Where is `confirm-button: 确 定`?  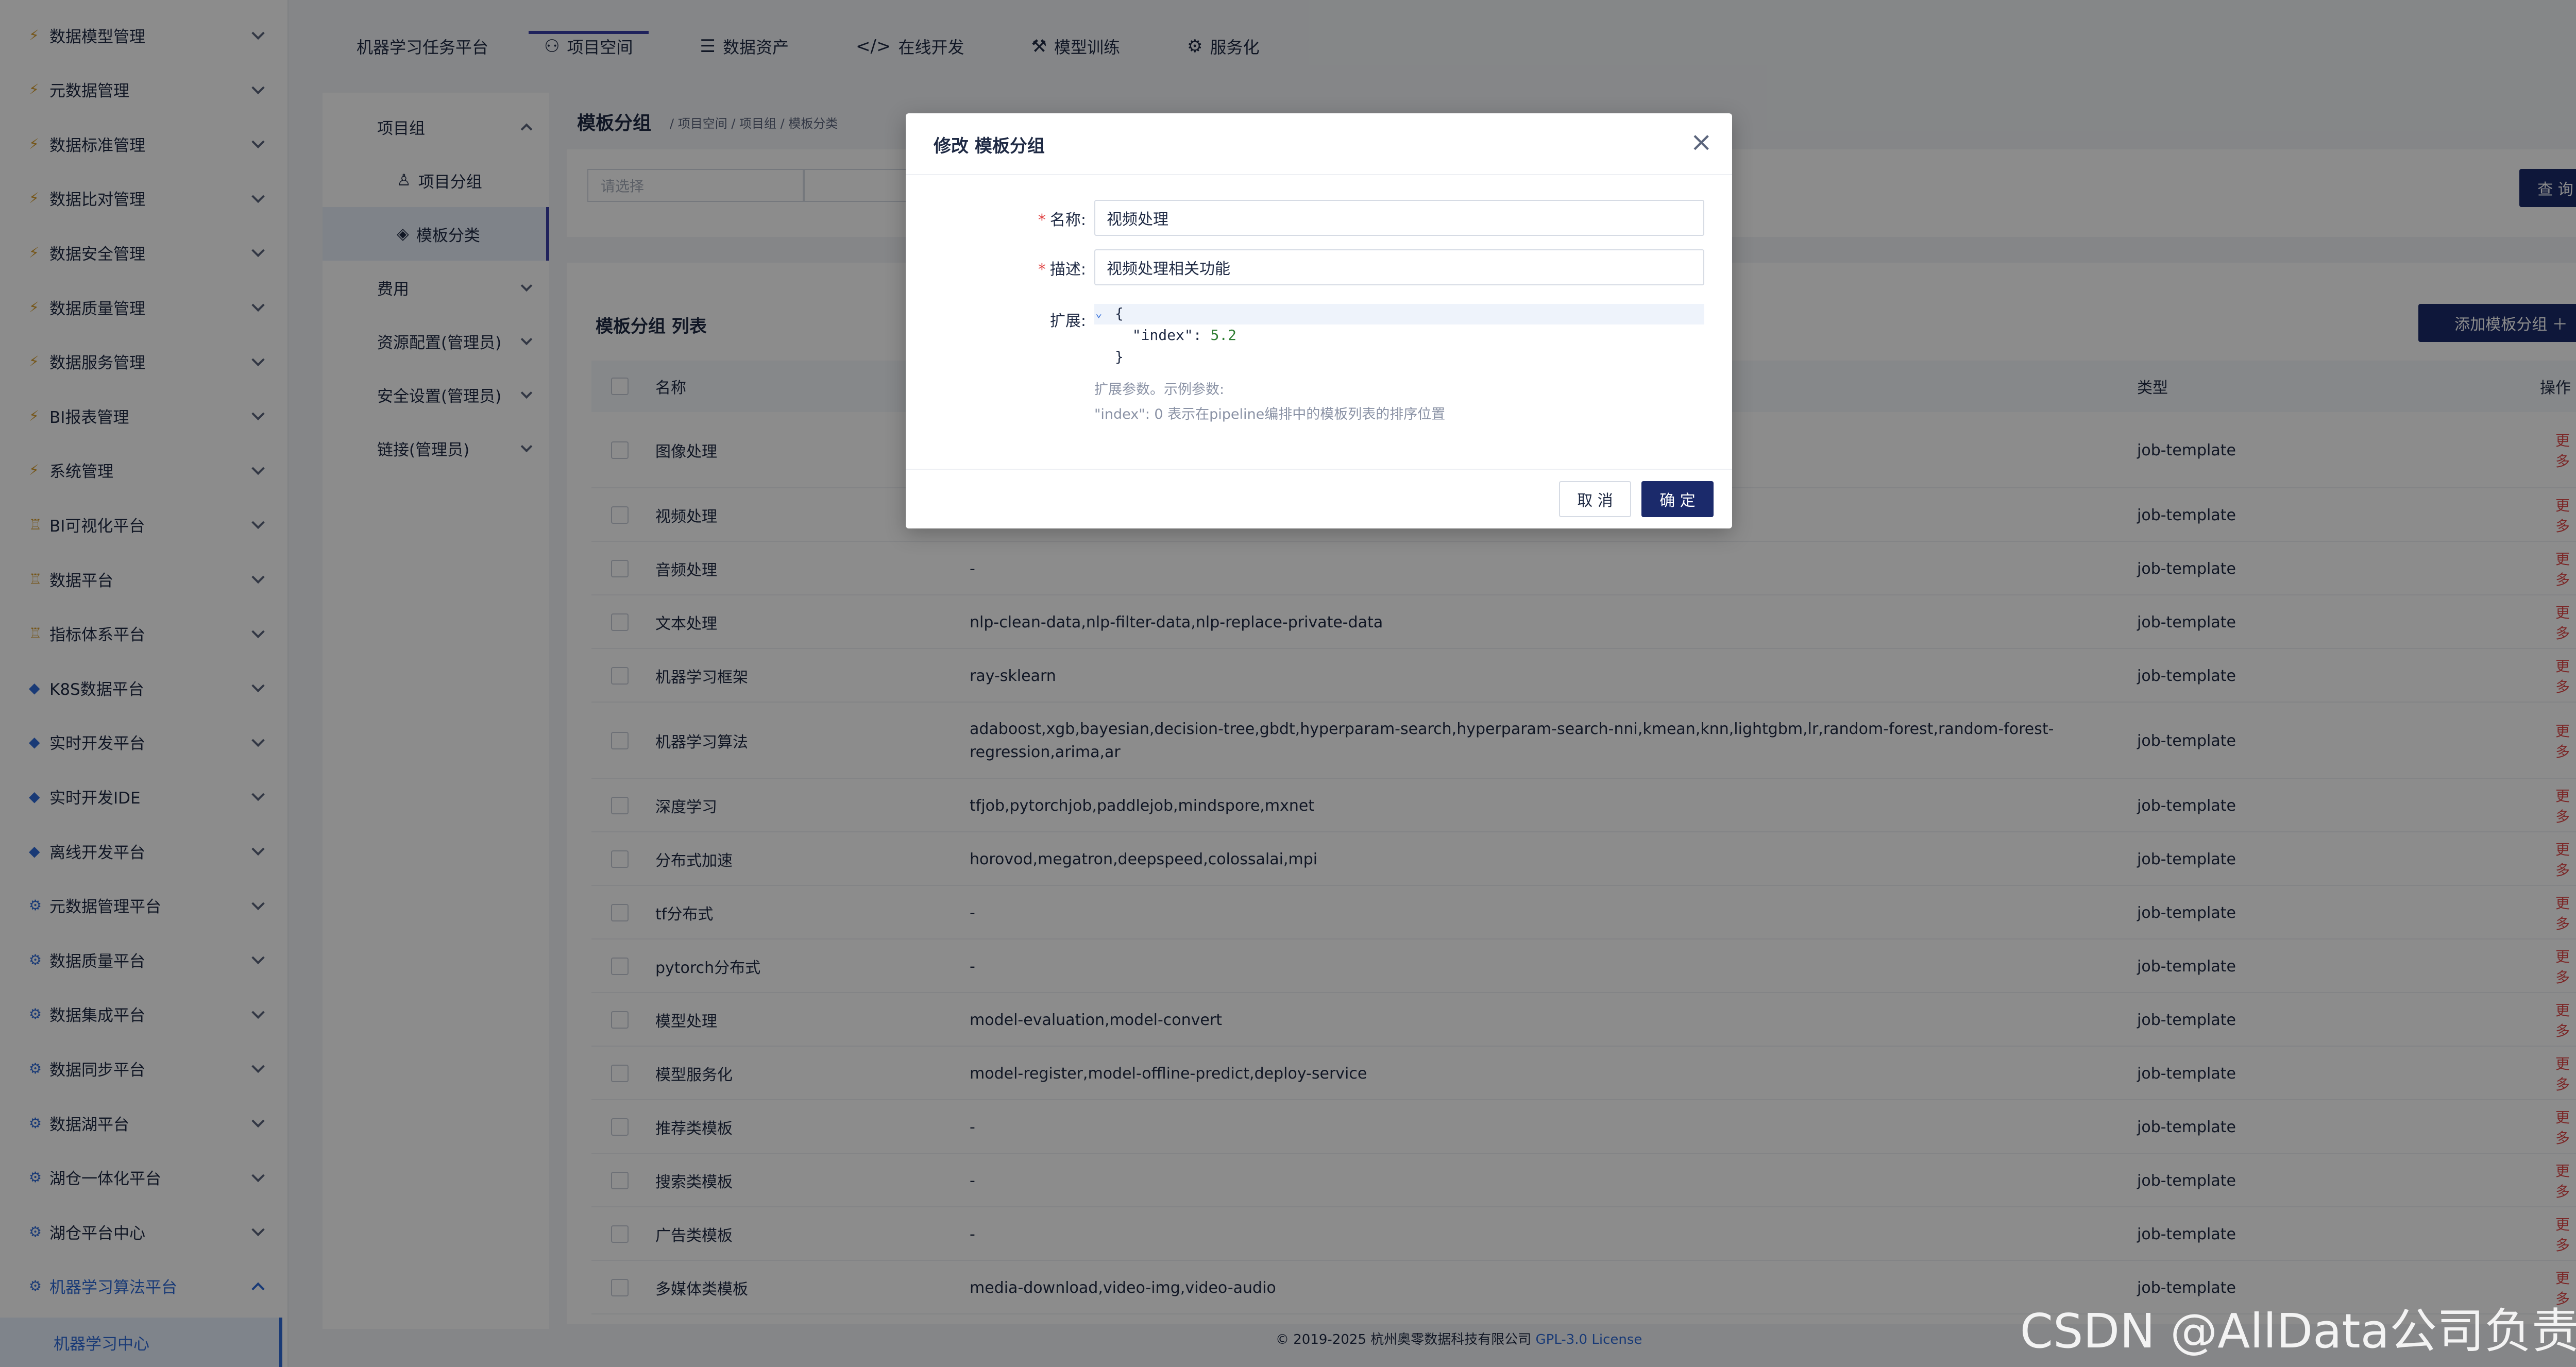 confirm-button: 确 定 is located at coordinates (1678, 499).